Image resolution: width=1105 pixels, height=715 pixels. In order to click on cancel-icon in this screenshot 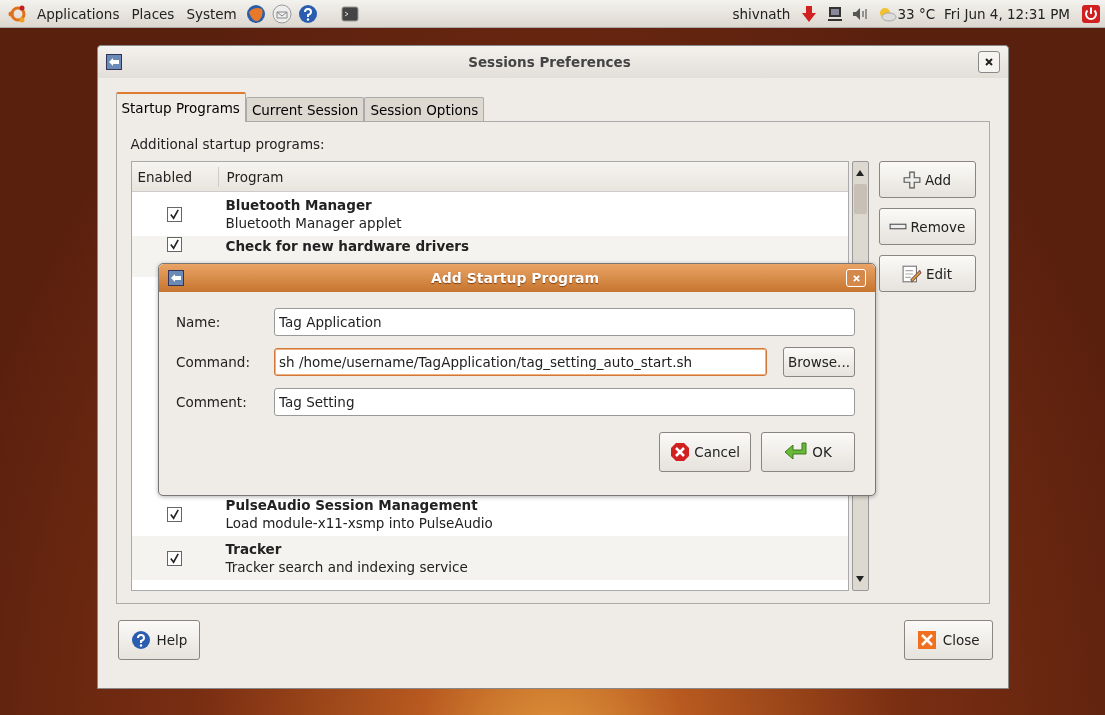, I will do `click(680, 452)`.